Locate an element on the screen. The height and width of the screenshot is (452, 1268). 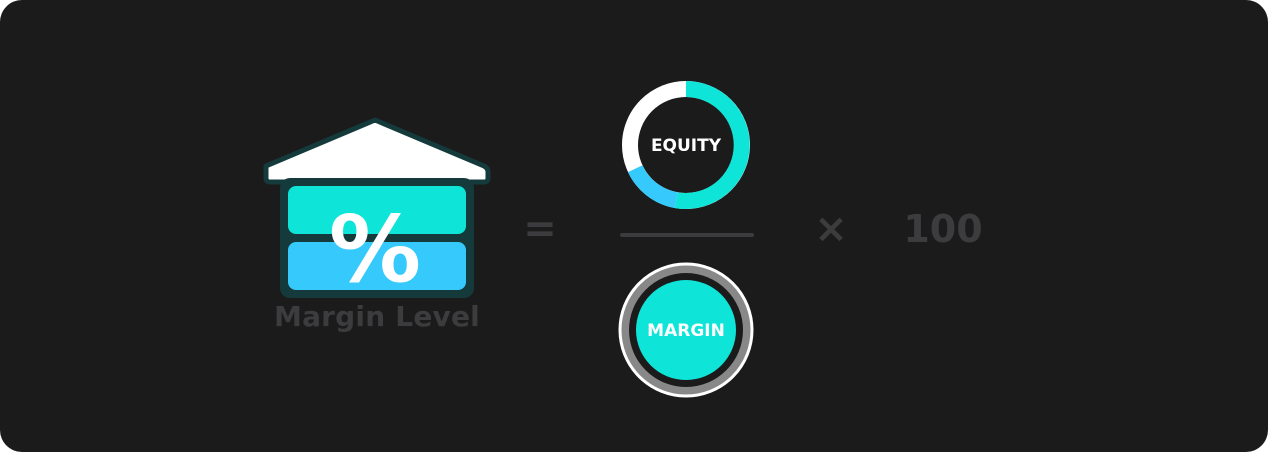
percent-symbol: % is located at coordinates (375, 249).